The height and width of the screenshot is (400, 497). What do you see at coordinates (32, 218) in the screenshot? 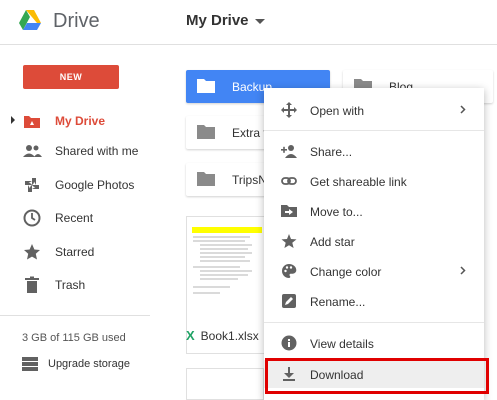
I see `clock-icon` at bounding box center [32, 218].